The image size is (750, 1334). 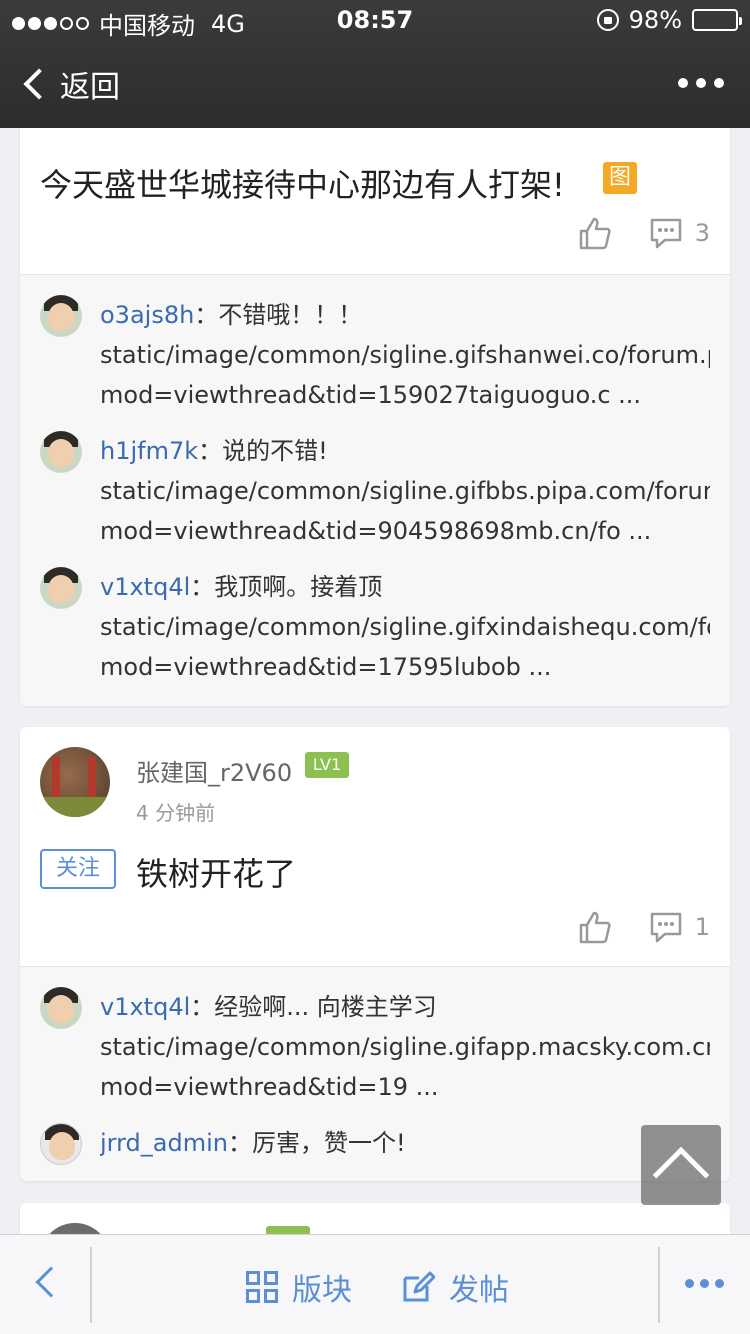 I want to click on more-options-button, so click(x=701, y=83).